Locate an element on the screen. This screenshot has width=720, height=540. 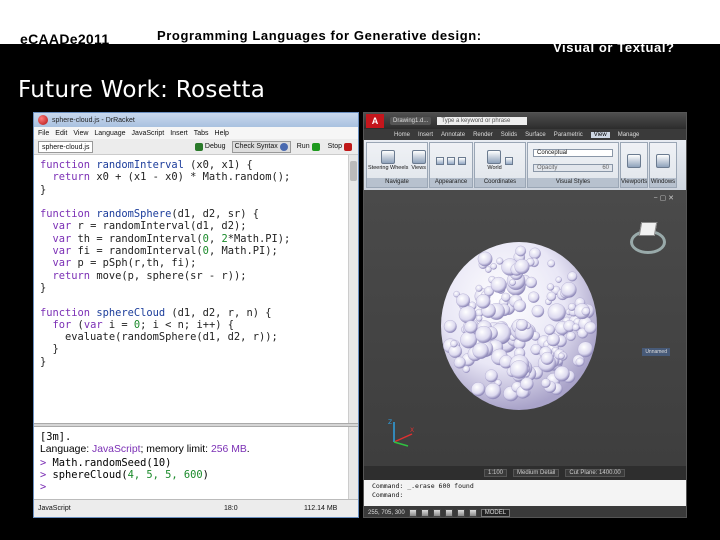
ribbon-panel-visual-styles: Conceptual Opacity 60 Visual Styles is located at coordinates (573, 165).